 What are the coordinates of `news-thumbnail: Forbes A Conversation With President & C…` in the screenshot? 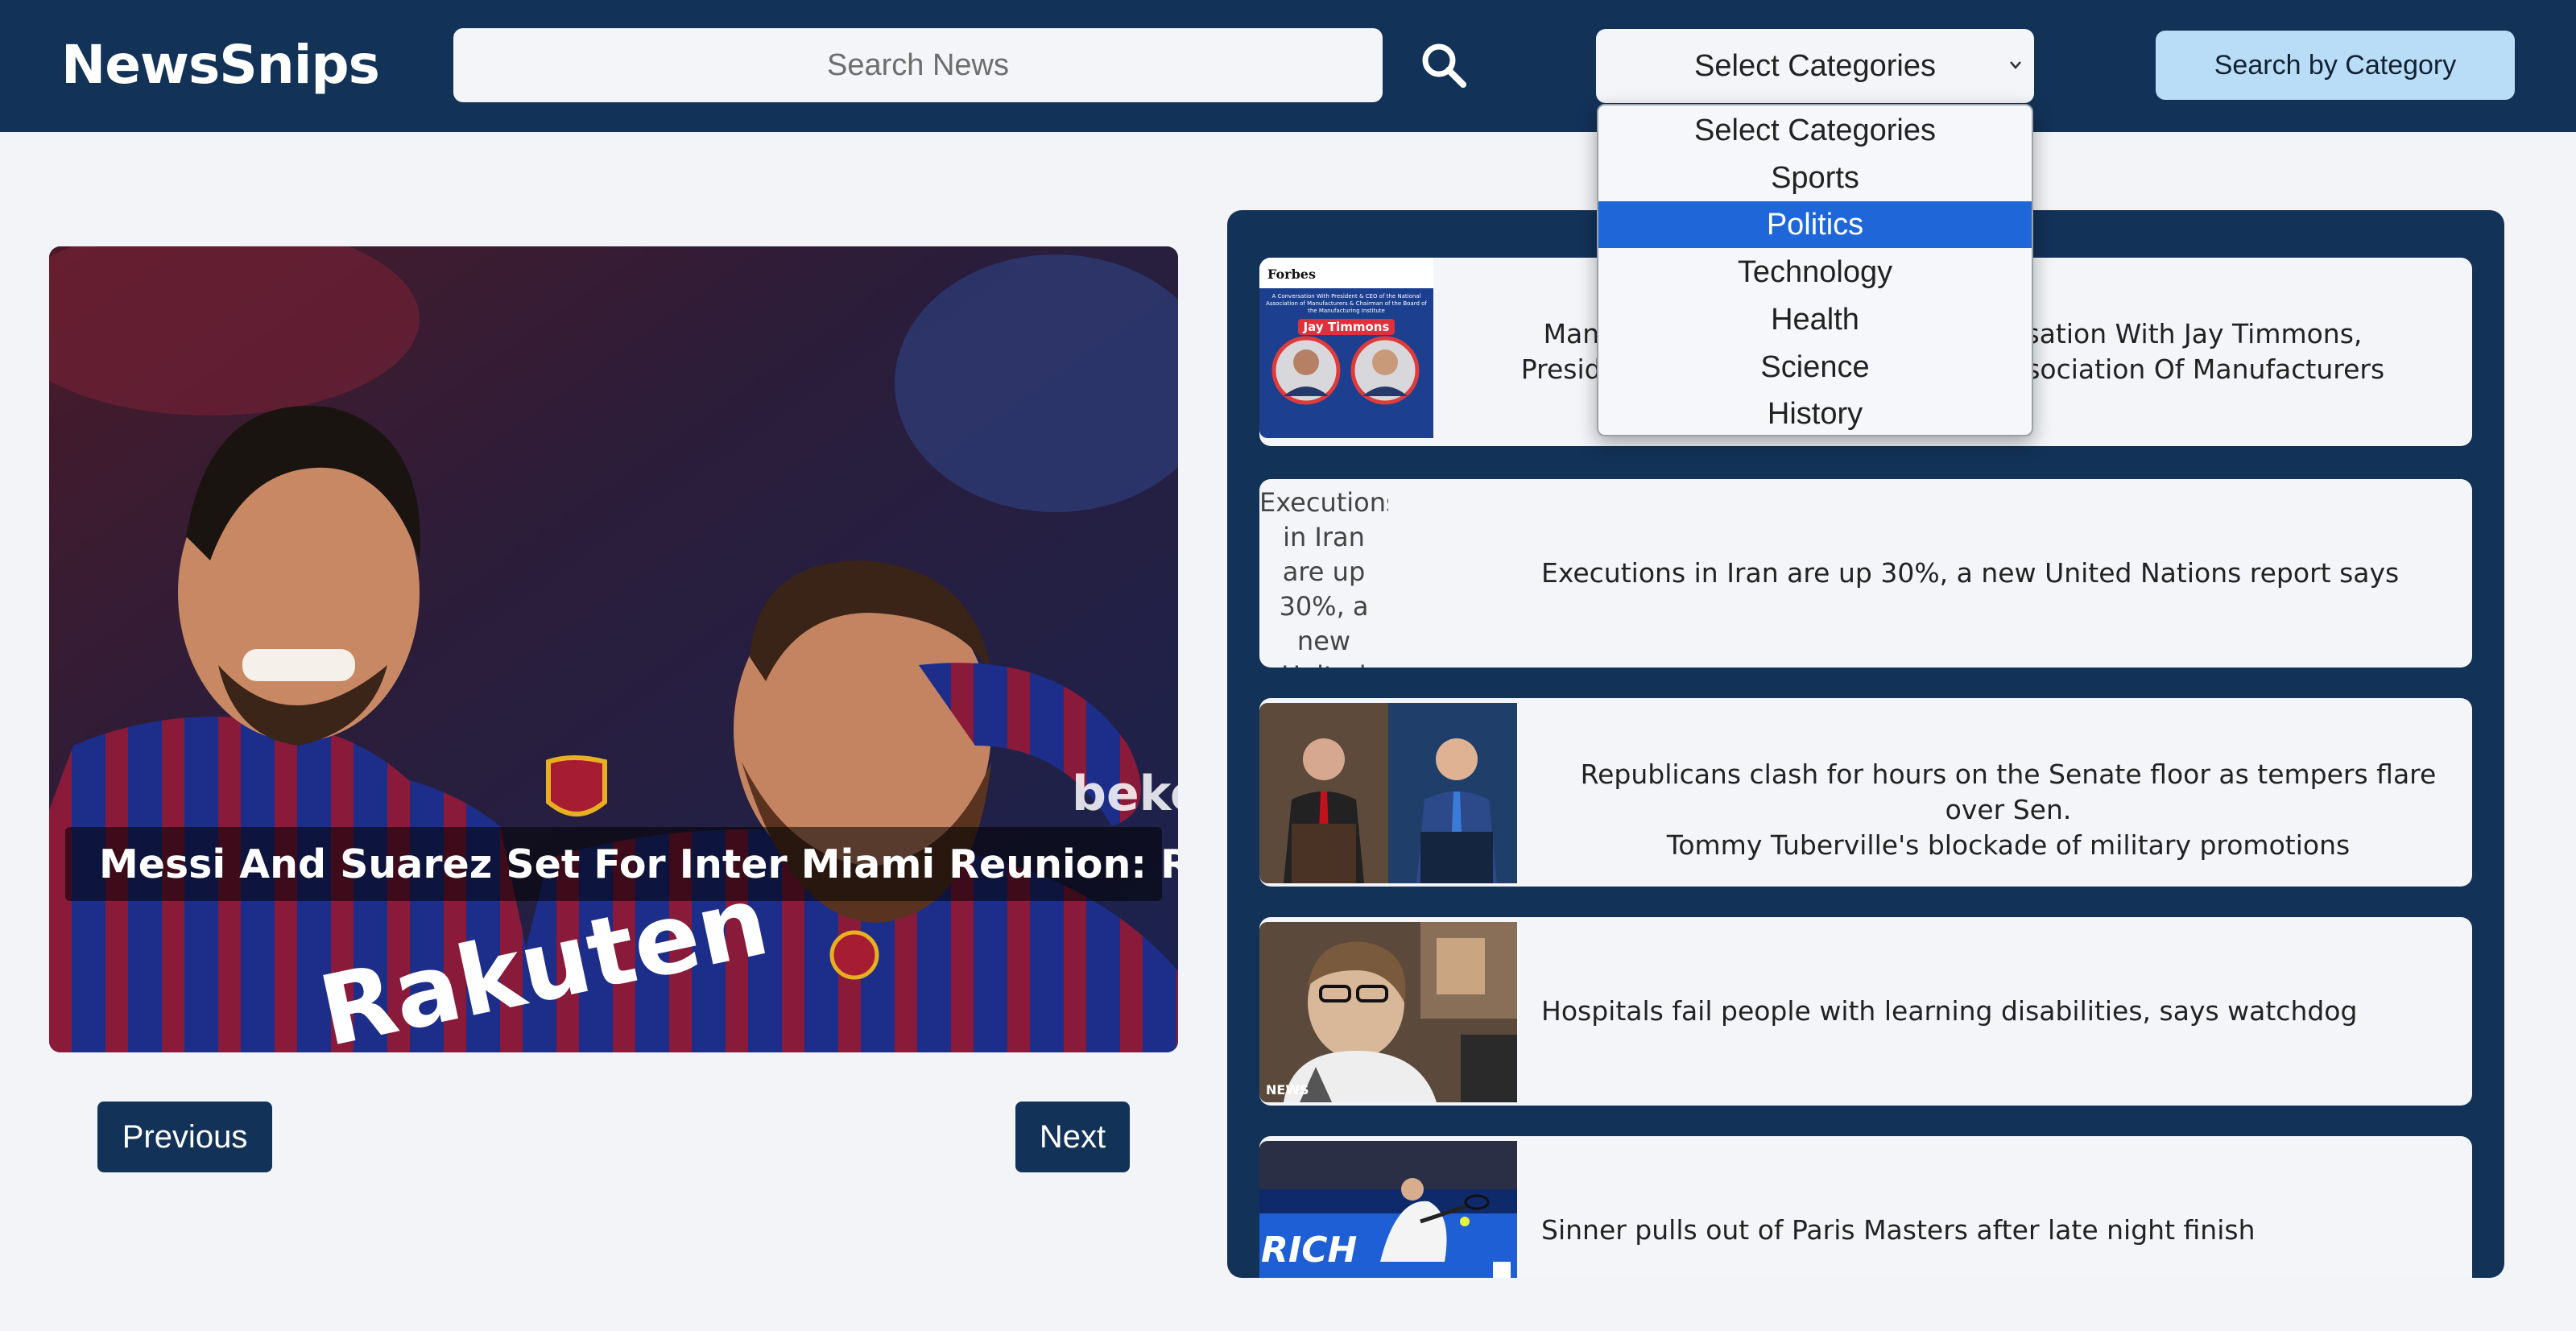 It's located at (1346, 348).